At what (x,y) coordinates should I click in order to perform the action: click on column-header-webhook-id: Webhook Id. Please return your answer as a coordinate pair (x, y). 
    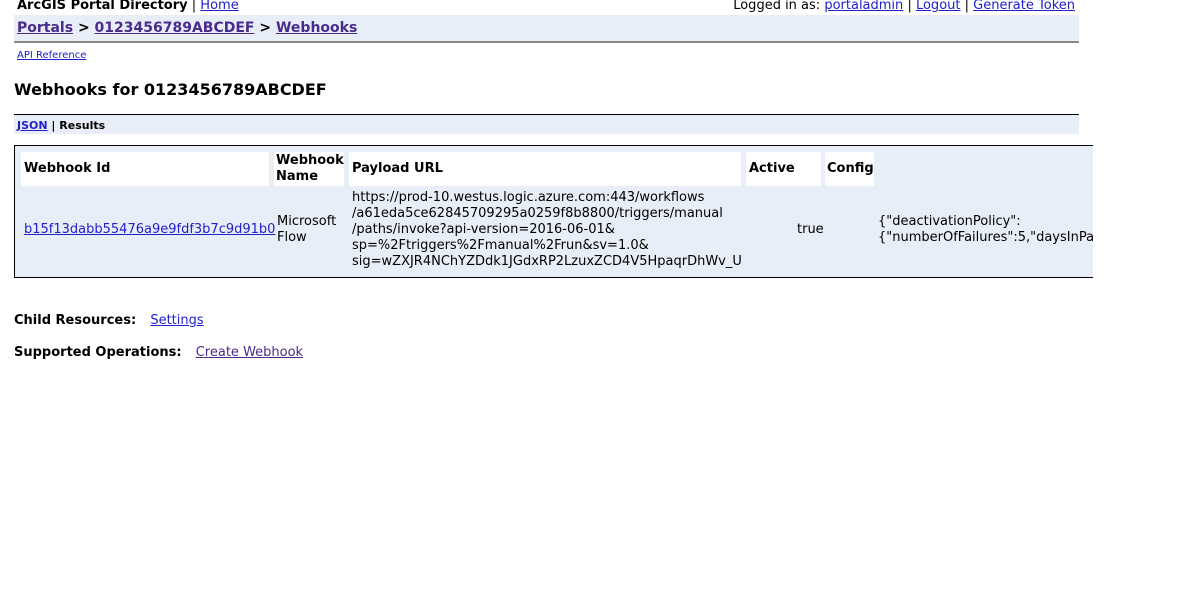
    Looking at the image, I should click on (145, 169).